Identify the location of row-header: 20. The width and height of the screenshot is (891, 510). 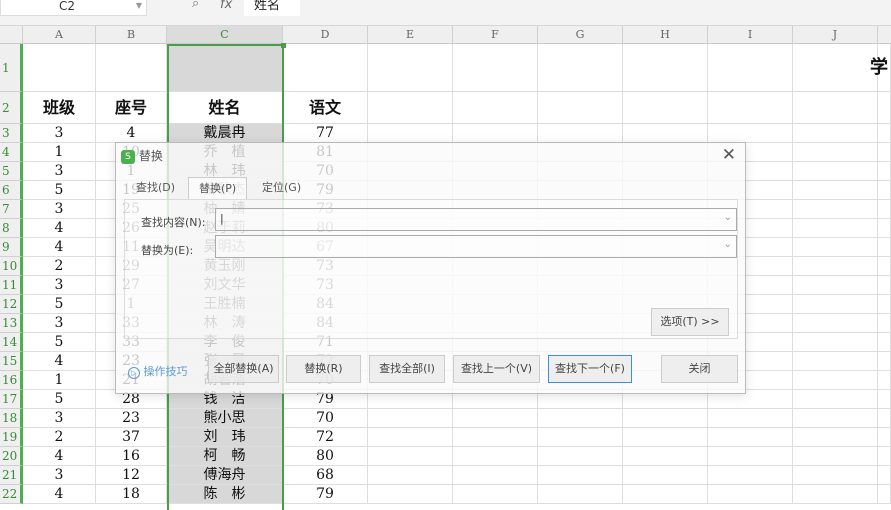
(11, 456).